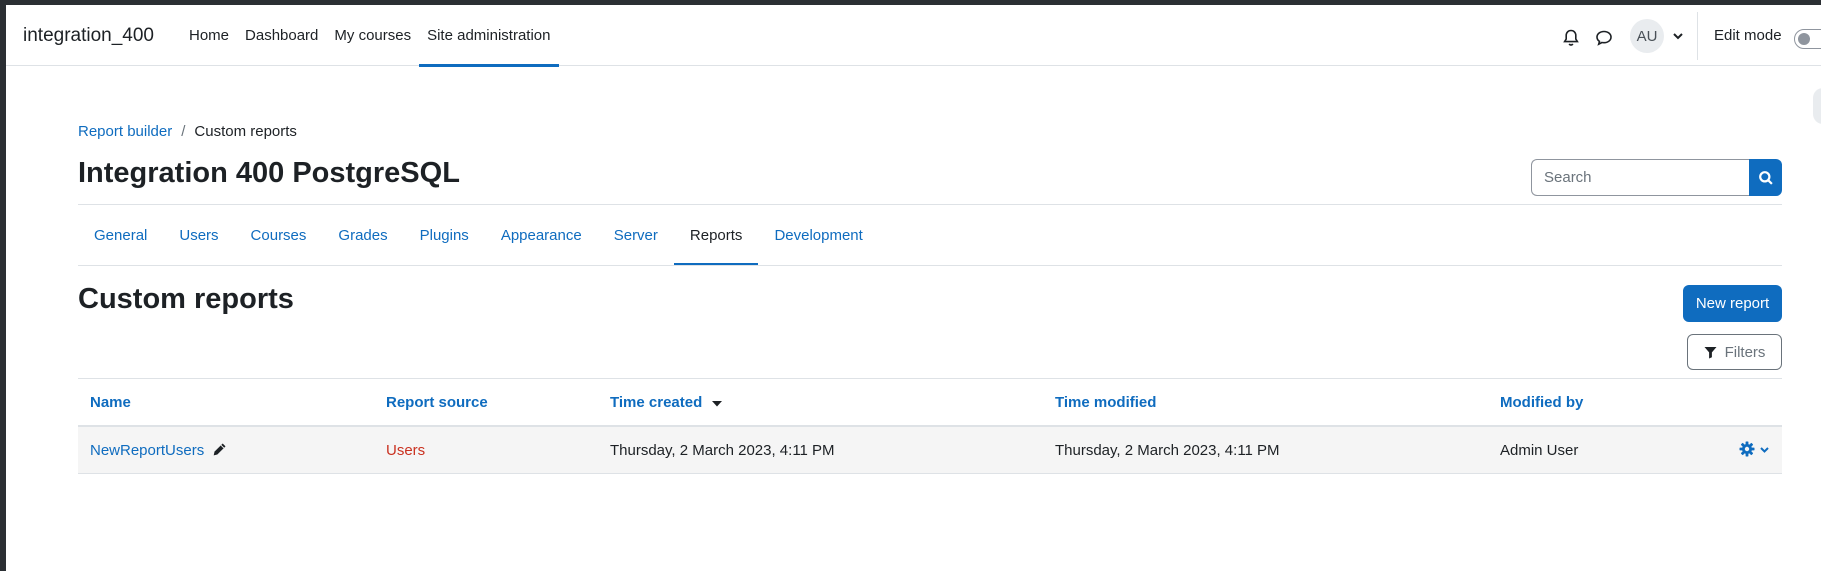 The height and width of the screenshot is (571, 1821). I want to click on search-icon, so click(1765, 177).